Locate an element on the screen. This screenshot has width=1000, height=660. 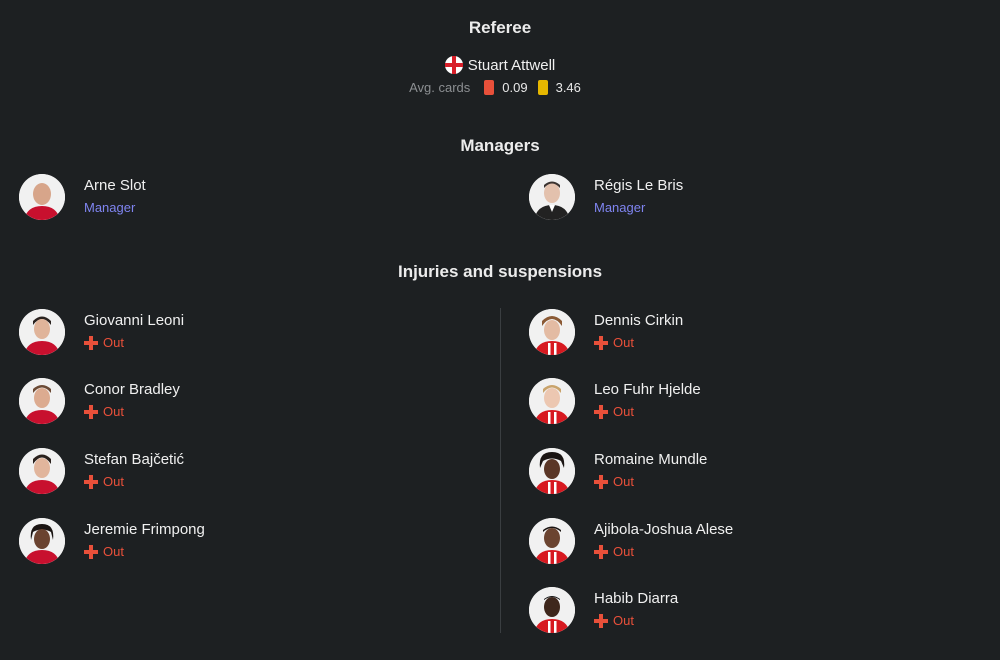
referee-info: Stuart Attwell is located at coordinates (500, 65).